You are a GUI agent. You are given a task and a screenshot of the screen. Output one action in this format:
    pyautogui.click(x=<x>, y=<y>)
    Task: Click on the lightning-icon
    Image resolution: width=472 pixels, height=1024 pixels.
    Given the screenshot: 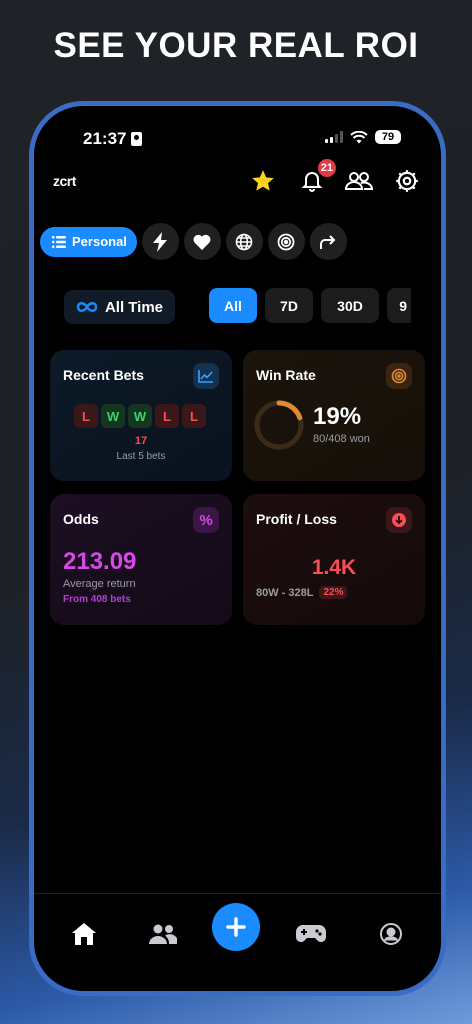 What is the action you would take?
    pyautogui.click(x=160, y=241)
    